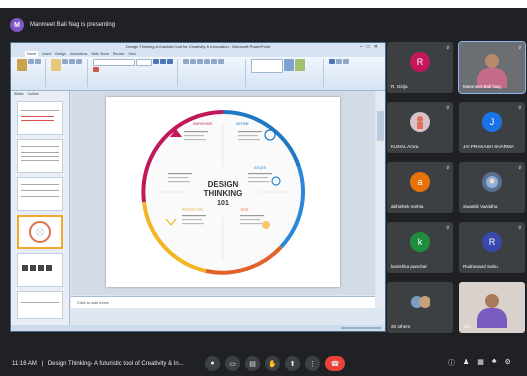 The width and height of the screenshot is (527, 376). I want to click on participant-name: Swastik Vasistha, so click(480, 206).